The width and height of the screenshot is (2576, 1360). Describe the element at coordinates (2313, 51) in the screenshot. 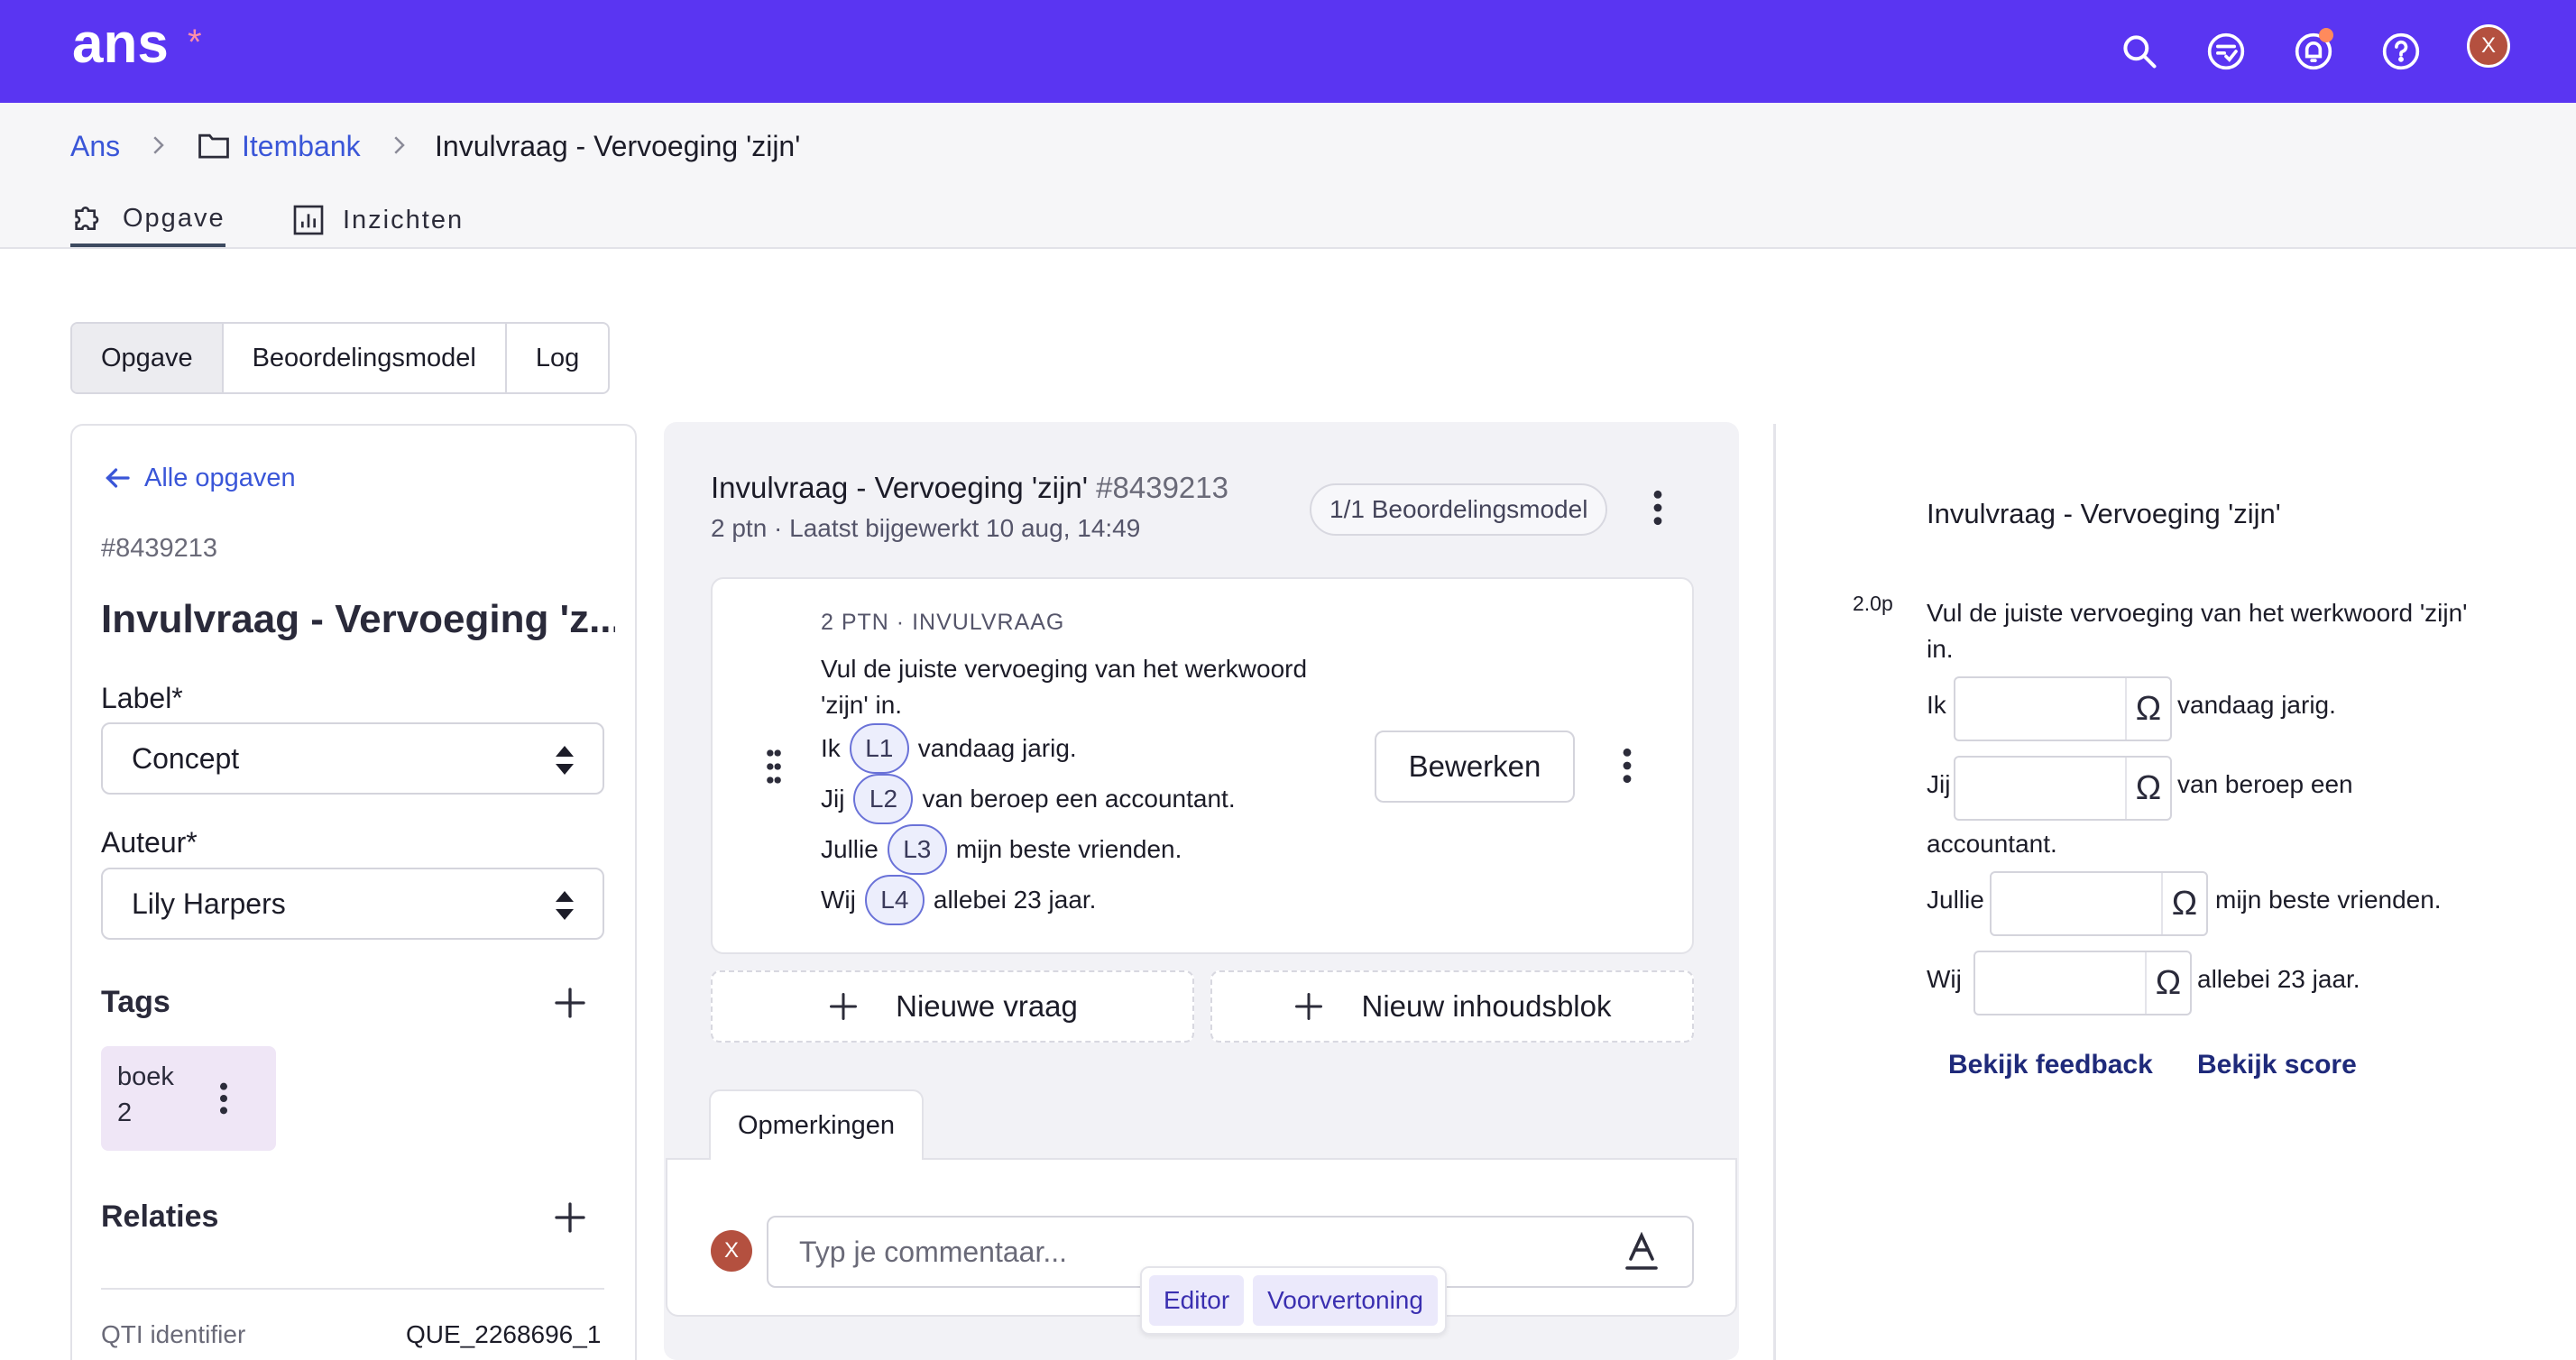

I see `notification-bell-icon` at that location.